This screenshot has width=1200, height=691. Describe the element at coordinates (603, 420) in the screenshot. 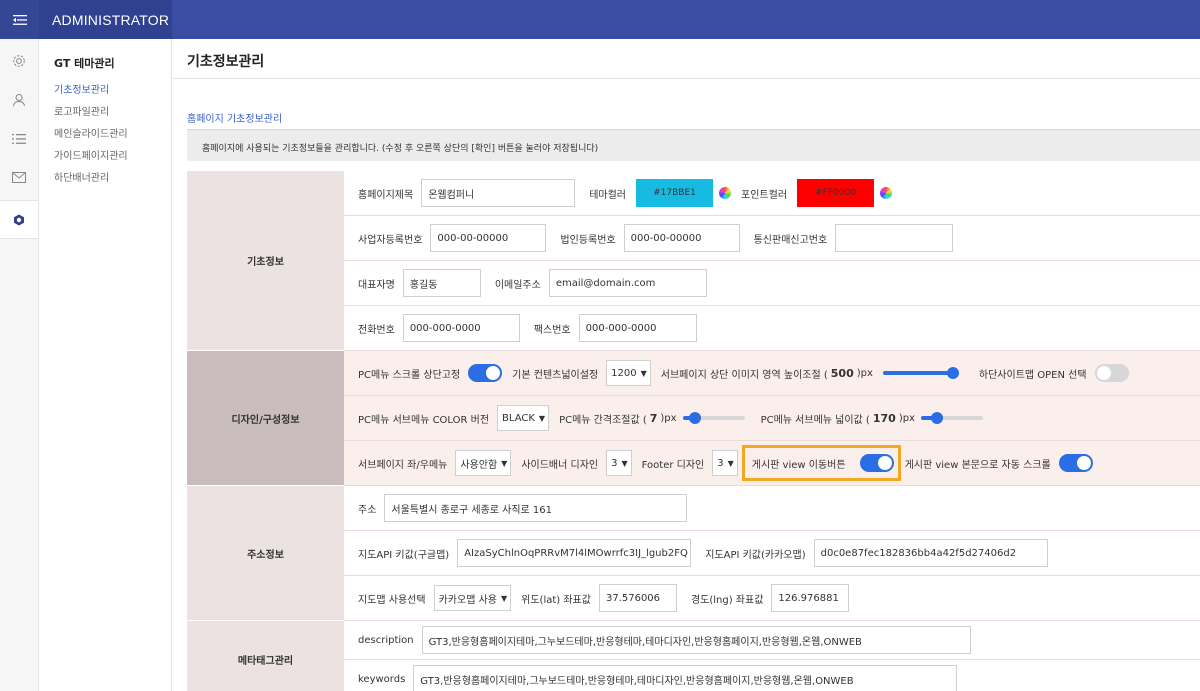

I see `menu-gap-label: PC메뉴 간격조절값 (` at that location.